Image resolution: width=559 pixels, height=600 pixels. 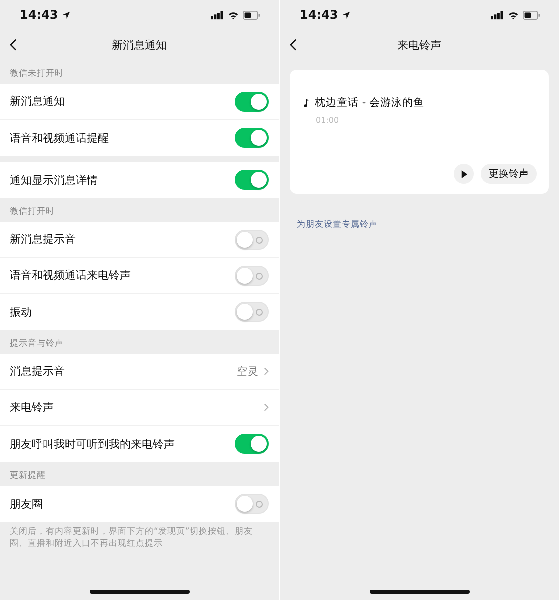 What do you see at coordinates (43, 239) in the screenshot?
I see `row-label: 新消息提示音` at bounding box center [43, 239].